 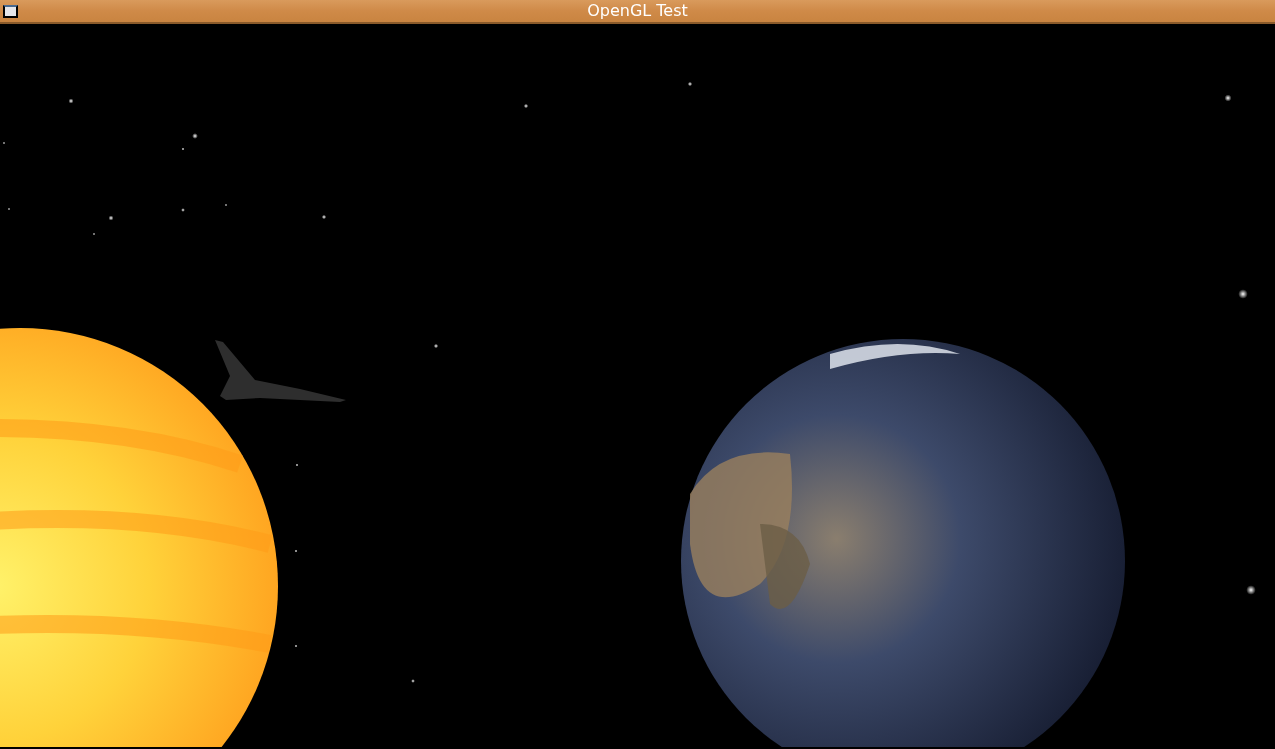 What do you see at coordinates (10, 11) in the screenshot?
I see `window-menu-icon` at bounding box center [10, 11].